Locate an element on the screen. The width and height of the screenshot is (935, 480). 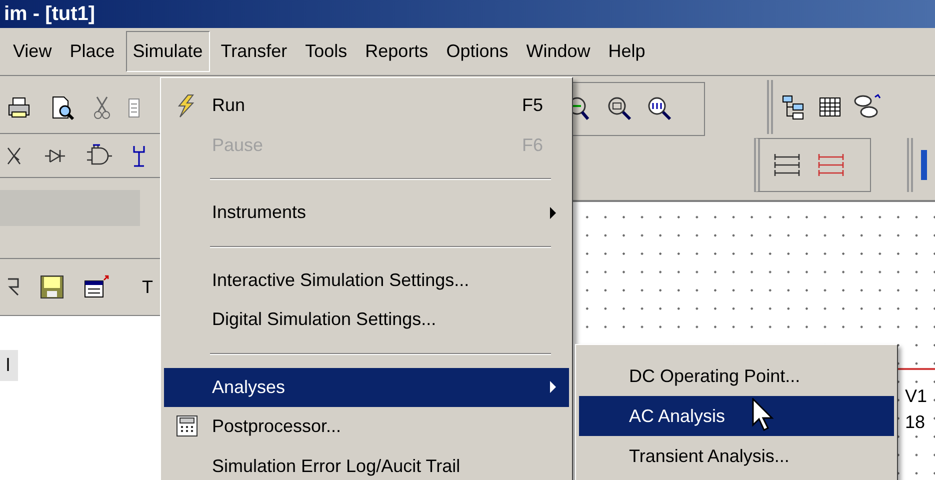
document-icon is located at coordinates (97, 287).